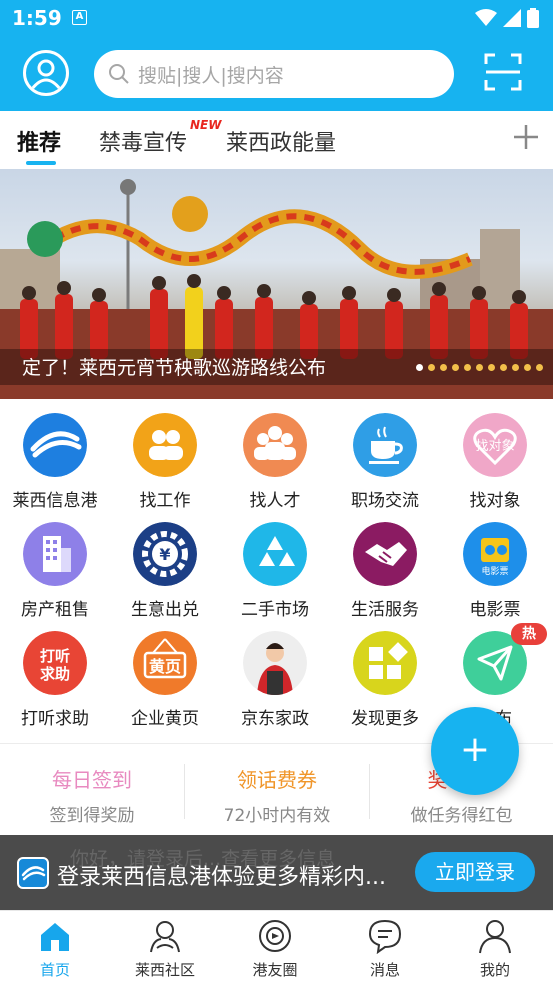 This screenshot has height=984, width=553. I want to click on promo-daily-checkin: 每日签到 签到得奖励, so click(92, 790).